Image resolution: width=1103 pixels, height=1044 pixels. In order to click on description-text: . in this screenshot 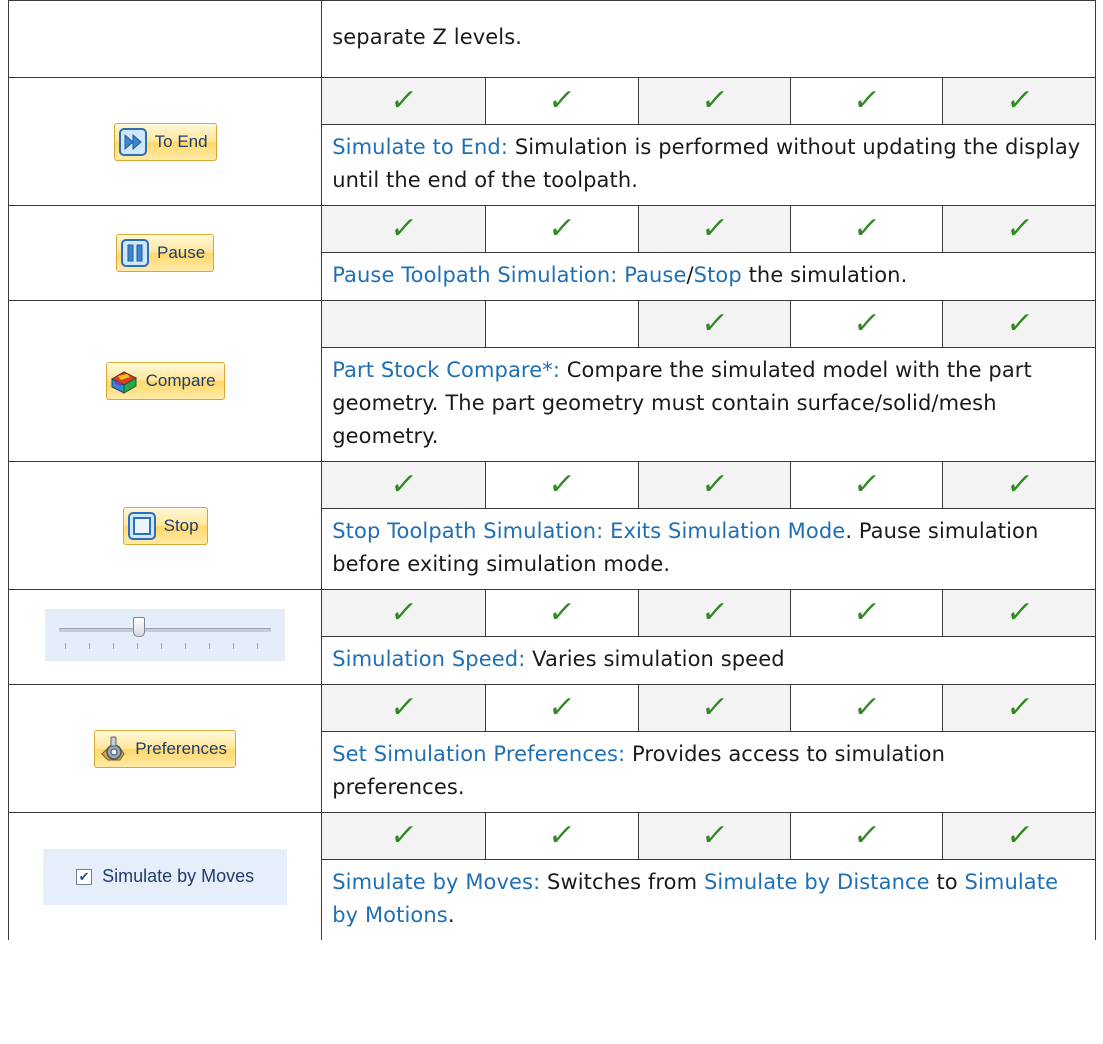, I will do `click(451, 915)`.